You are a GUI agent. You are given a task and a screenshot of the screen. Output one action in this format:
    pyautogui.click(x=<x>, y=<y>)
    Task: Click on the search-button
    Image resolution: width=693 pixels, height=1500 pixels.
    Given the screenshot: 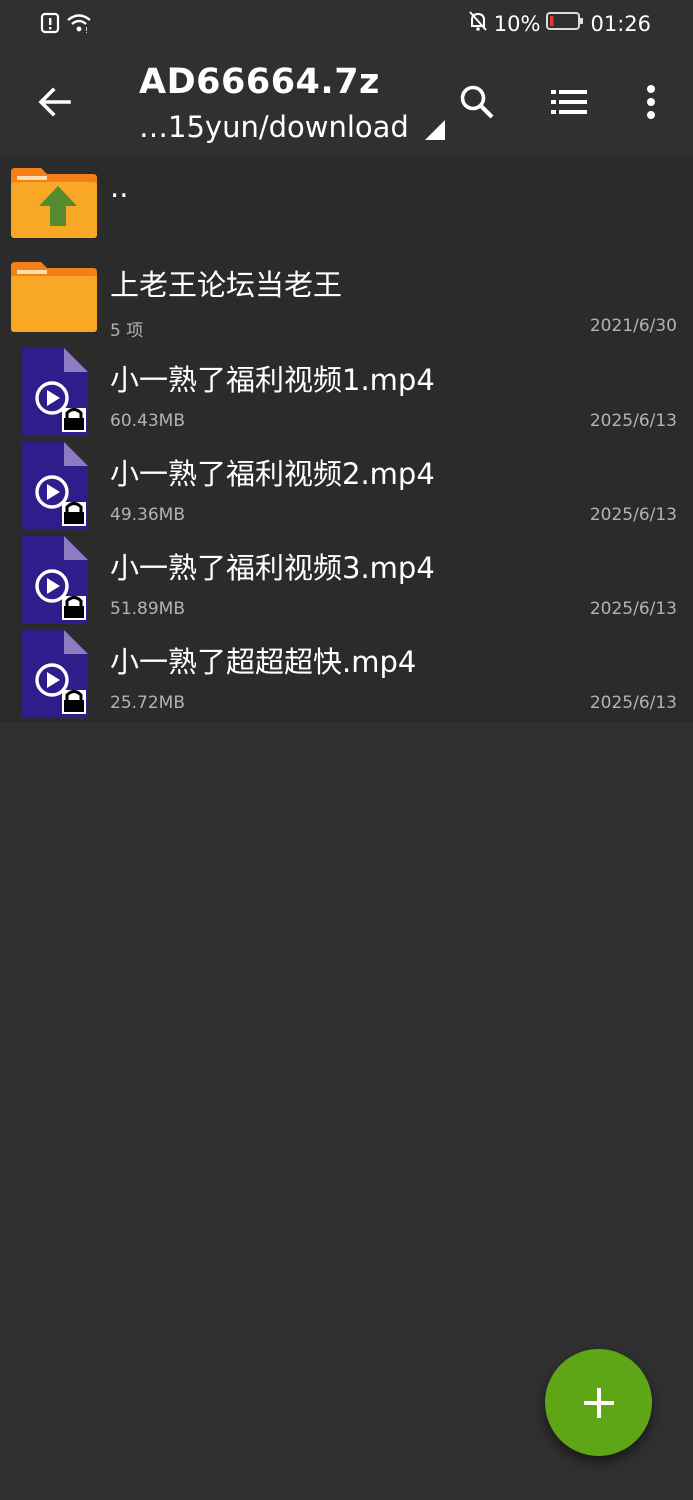 What is the action you would take?
    pyautogui.click(x=477, y=102)
    